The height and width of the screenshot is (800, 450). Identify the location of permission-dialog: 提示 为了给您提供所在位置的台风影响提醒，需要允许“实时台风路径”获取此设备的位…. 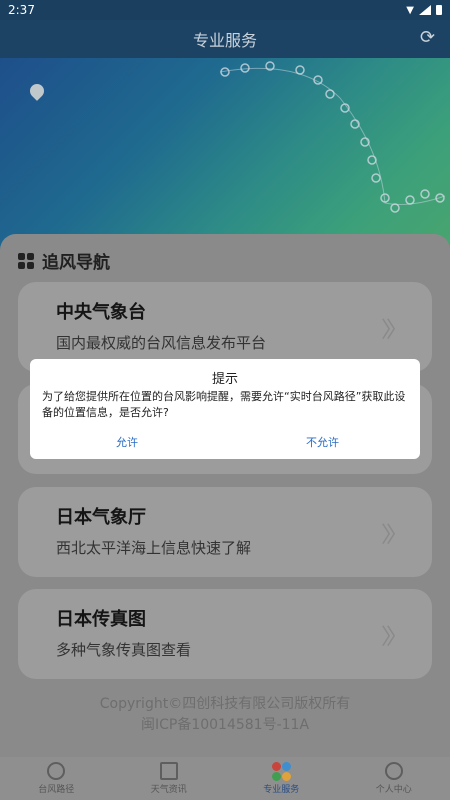
(225, 409).